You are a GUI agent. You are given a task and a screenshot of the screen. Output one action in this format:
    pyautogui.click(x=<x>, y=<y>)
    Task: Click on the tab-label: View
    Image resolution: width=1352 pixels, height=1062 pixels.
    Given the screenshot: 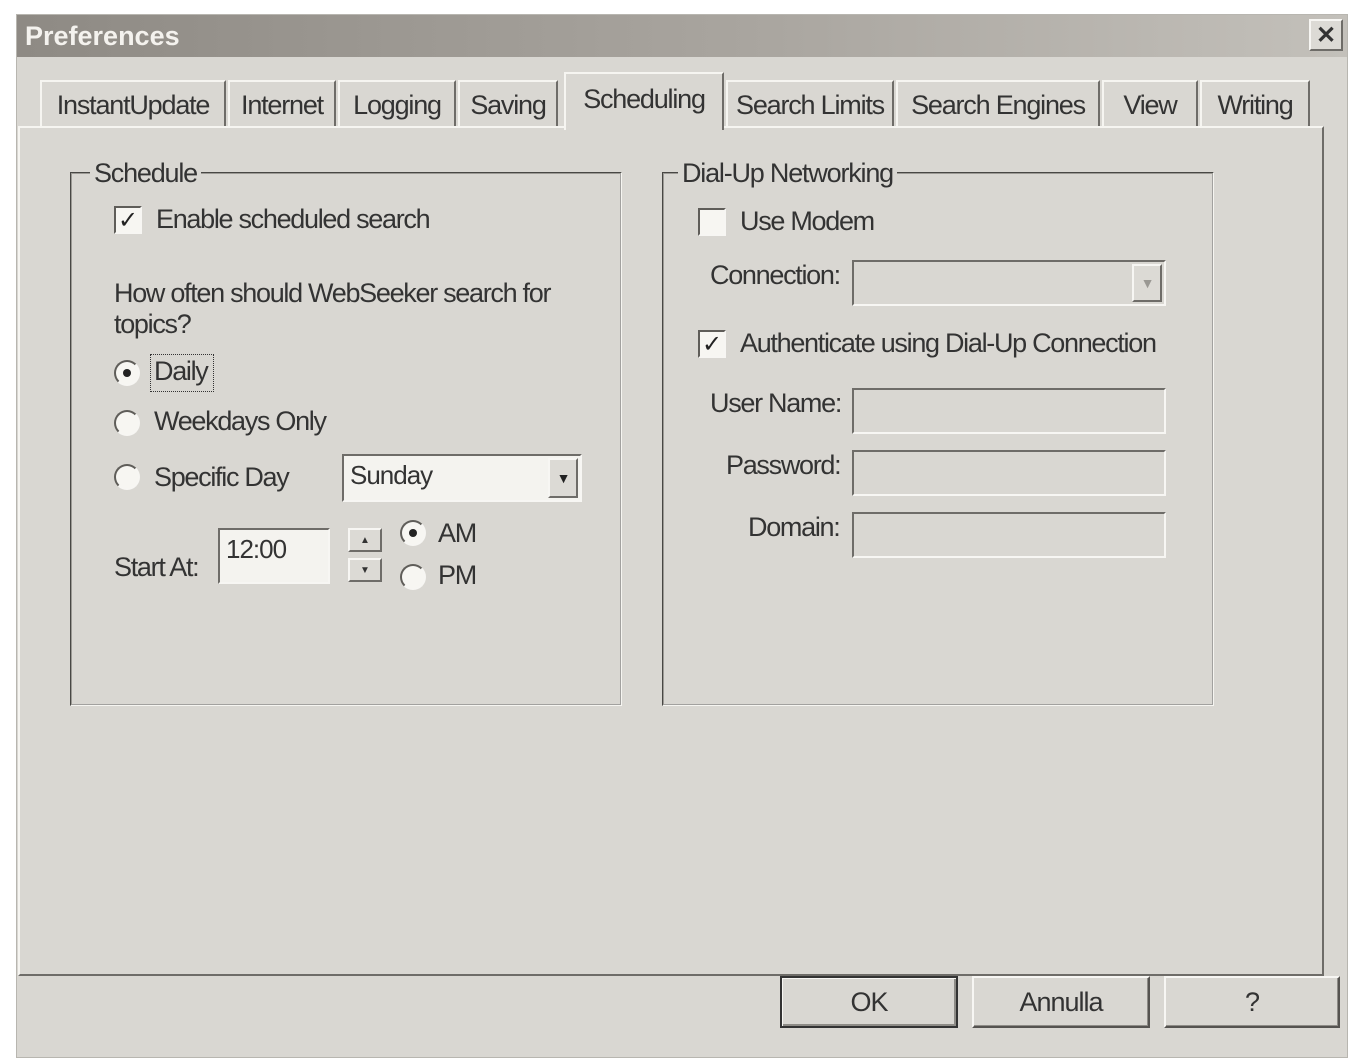 What is the action you would take?
    pyautogui.click(x=1150, y=105)
    